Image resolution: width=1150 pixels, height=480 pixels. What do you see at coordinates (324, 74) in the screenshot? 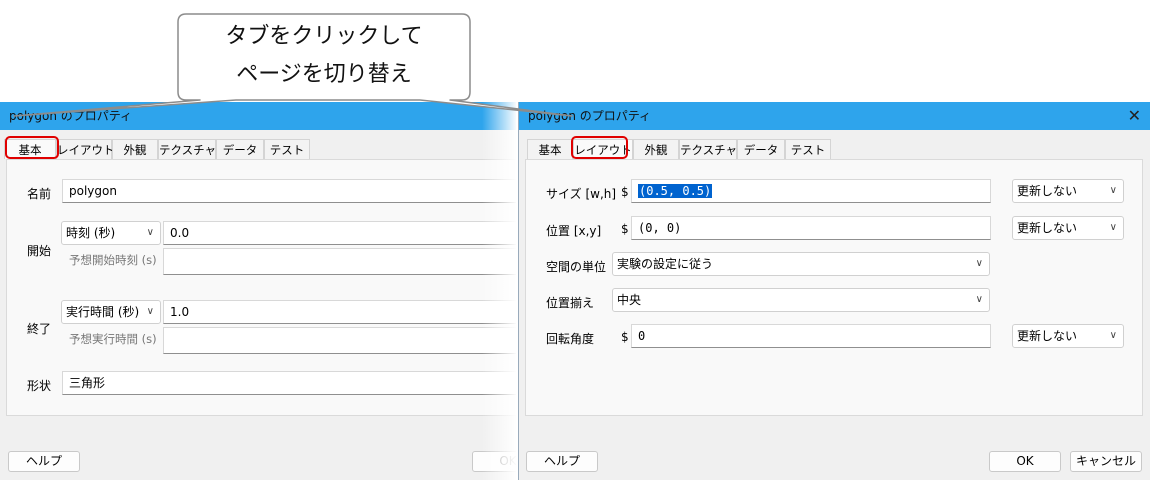
I see `callout-line-2: ページを切り替え` at bounding box center [324, 74].